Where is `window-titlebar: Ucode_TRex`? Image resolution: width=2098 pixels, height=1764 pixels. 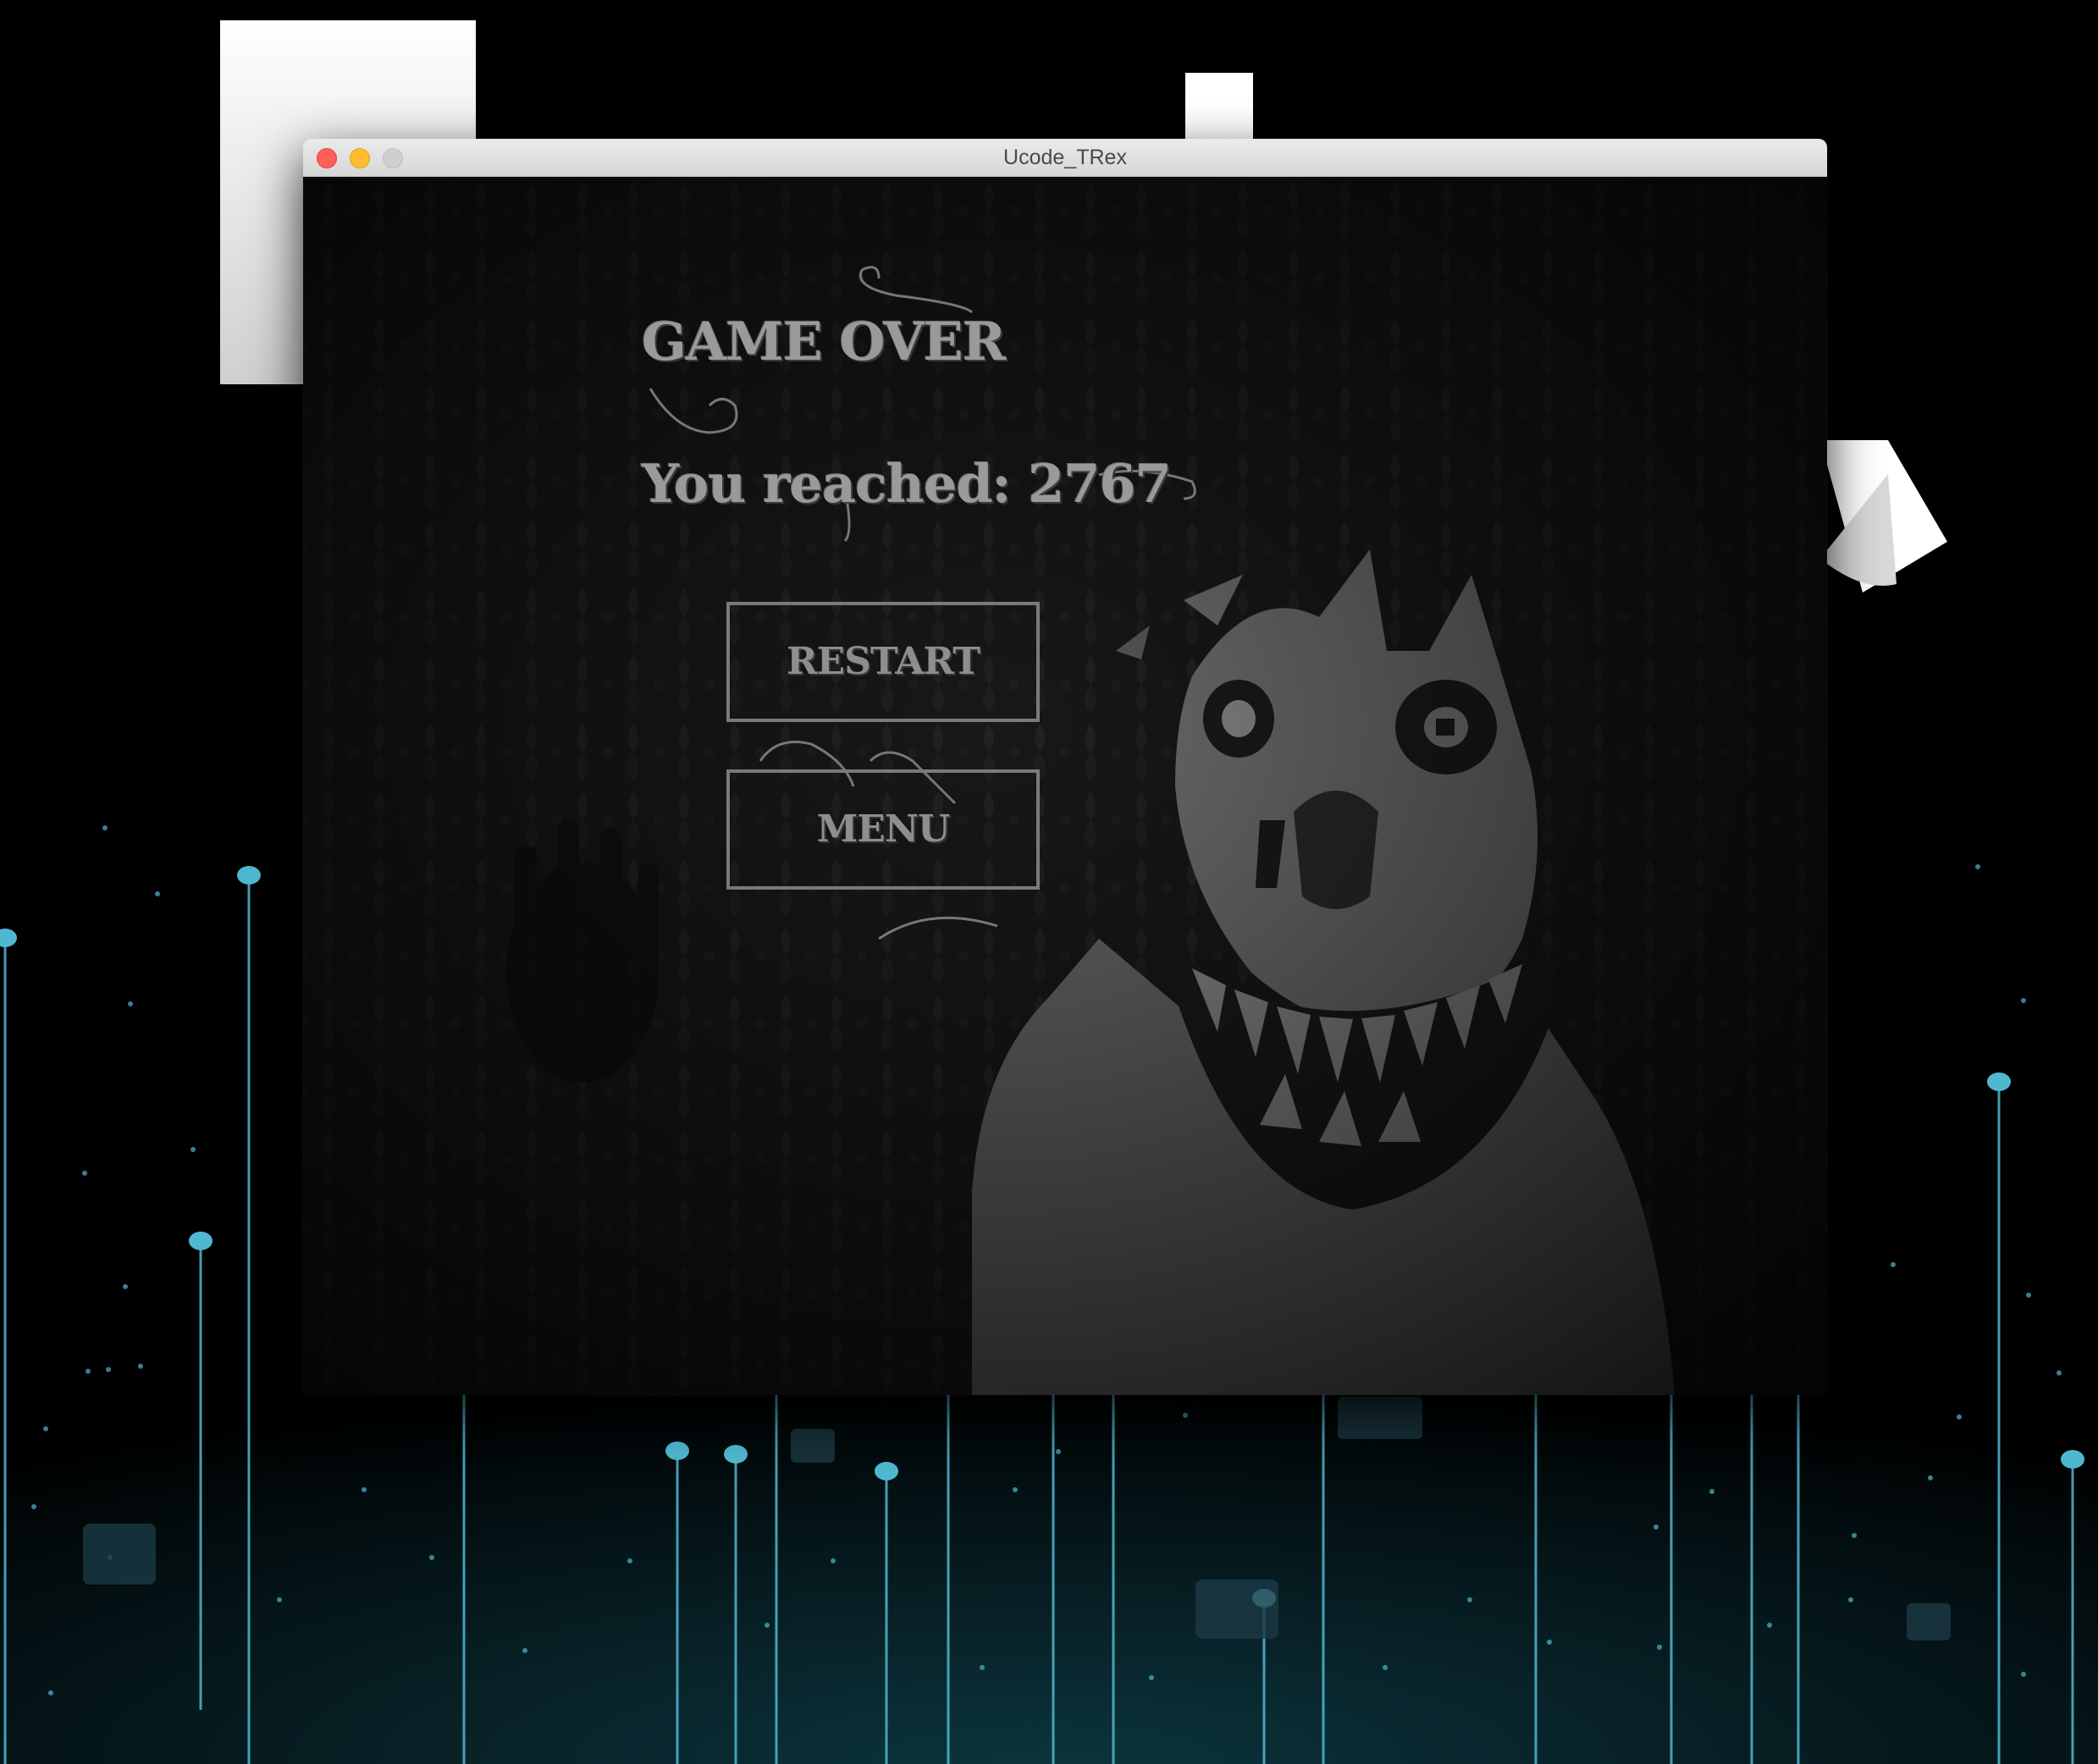
window-titlebar: Ucode_TRex is located at coordinates (1065, 158).